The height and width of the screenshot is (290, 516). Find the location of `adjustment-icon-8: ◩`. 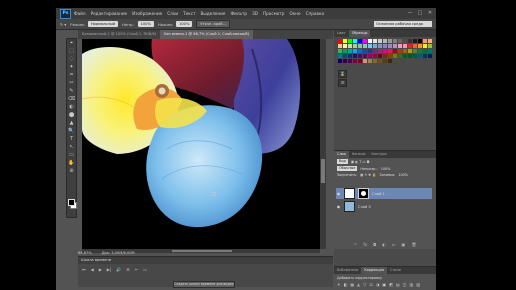

adjustment-icon-8: ◩ is located at coordinates (391, 284).